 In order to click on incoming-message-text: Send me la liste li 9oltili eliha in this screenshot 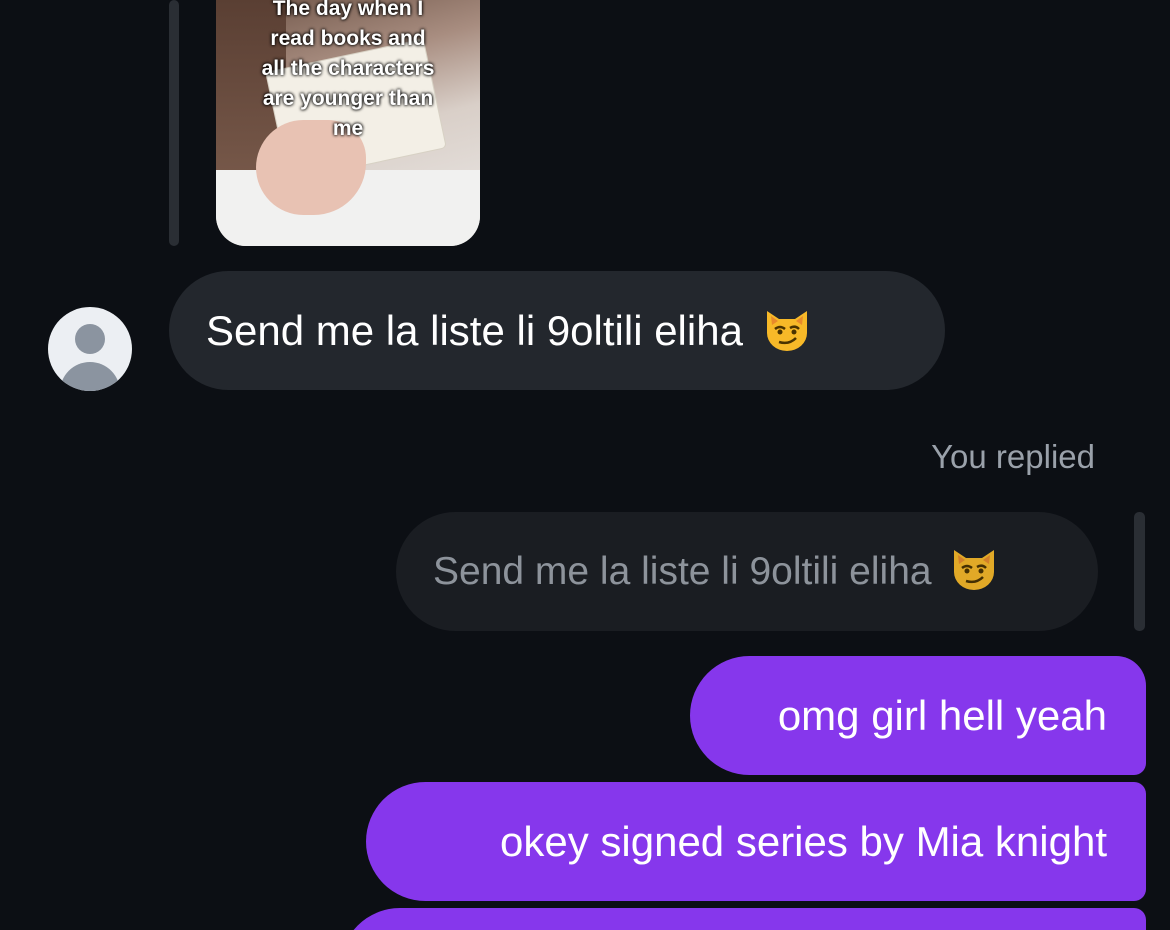, I will do `click(474, 330)`.